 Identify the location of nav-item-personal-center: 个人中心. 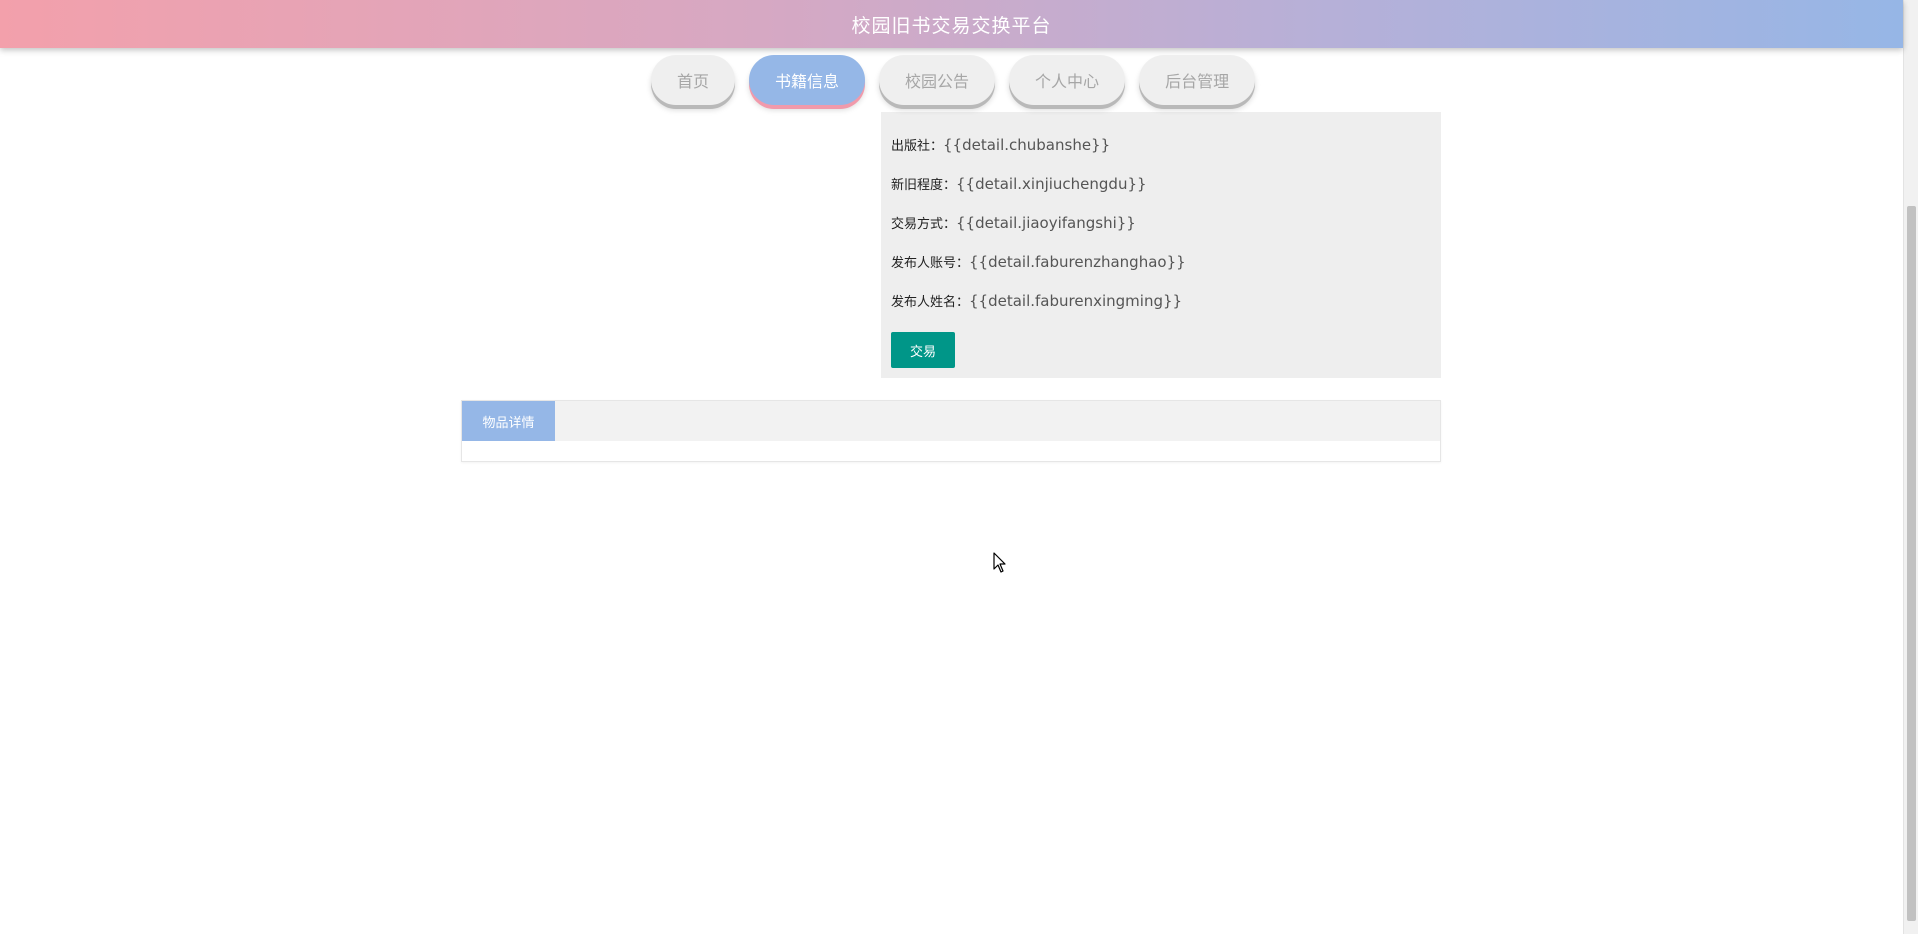
(1067, 80).